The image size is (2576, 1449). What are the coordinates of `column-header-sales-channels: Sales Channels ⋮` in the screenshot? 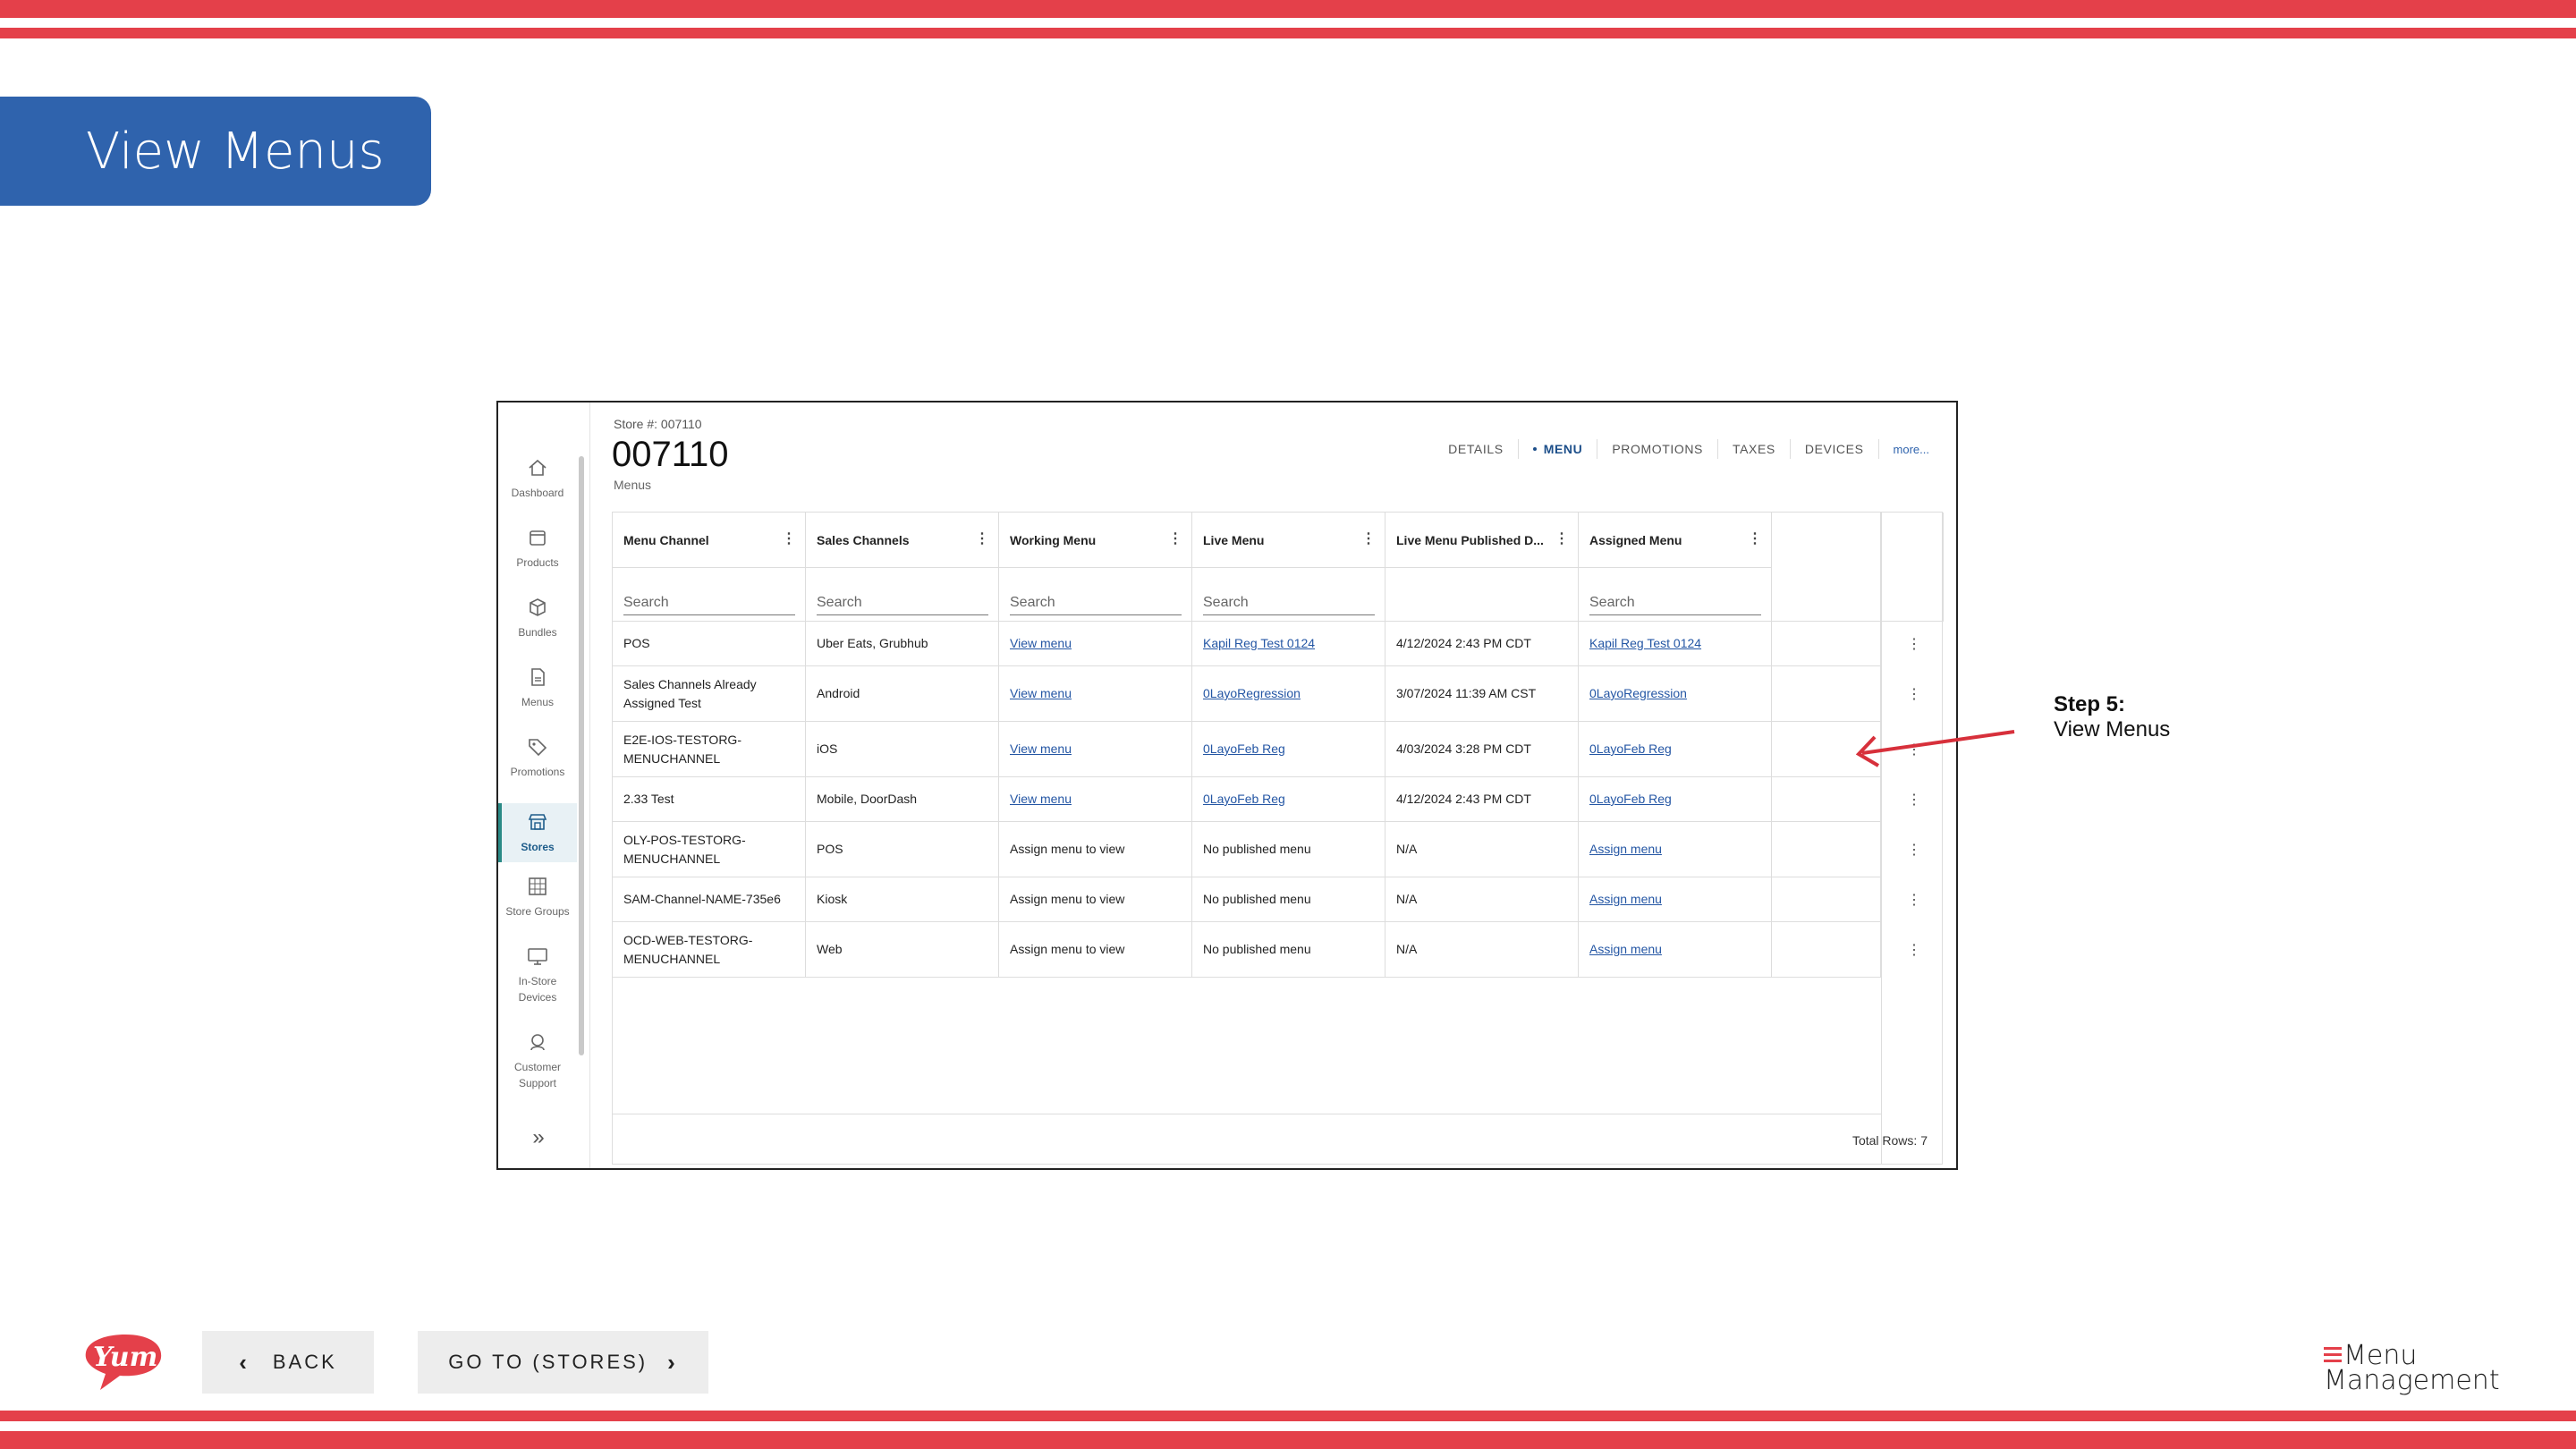 It's located at (902, 540).